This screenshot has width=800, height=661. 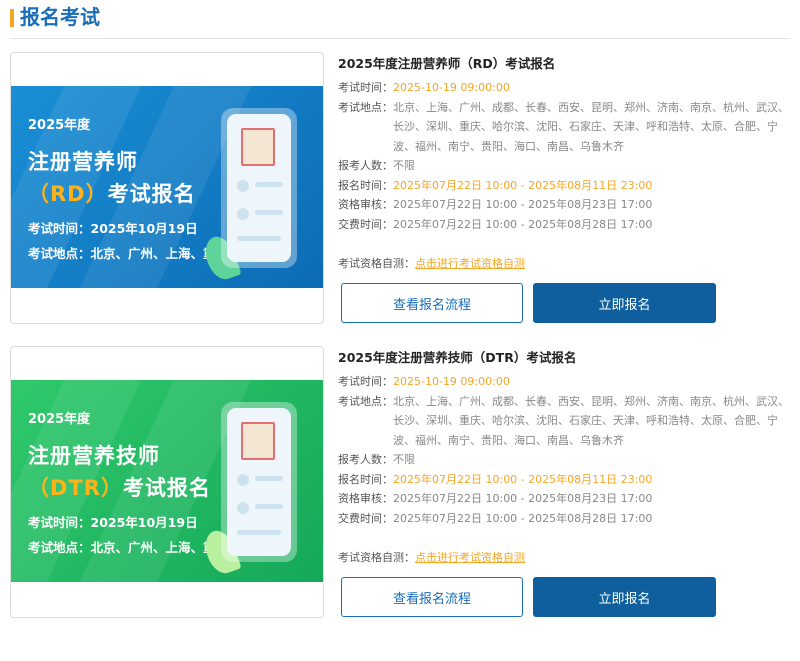 I want to click on section-header: 报名考试, so click(x=400, y=19).